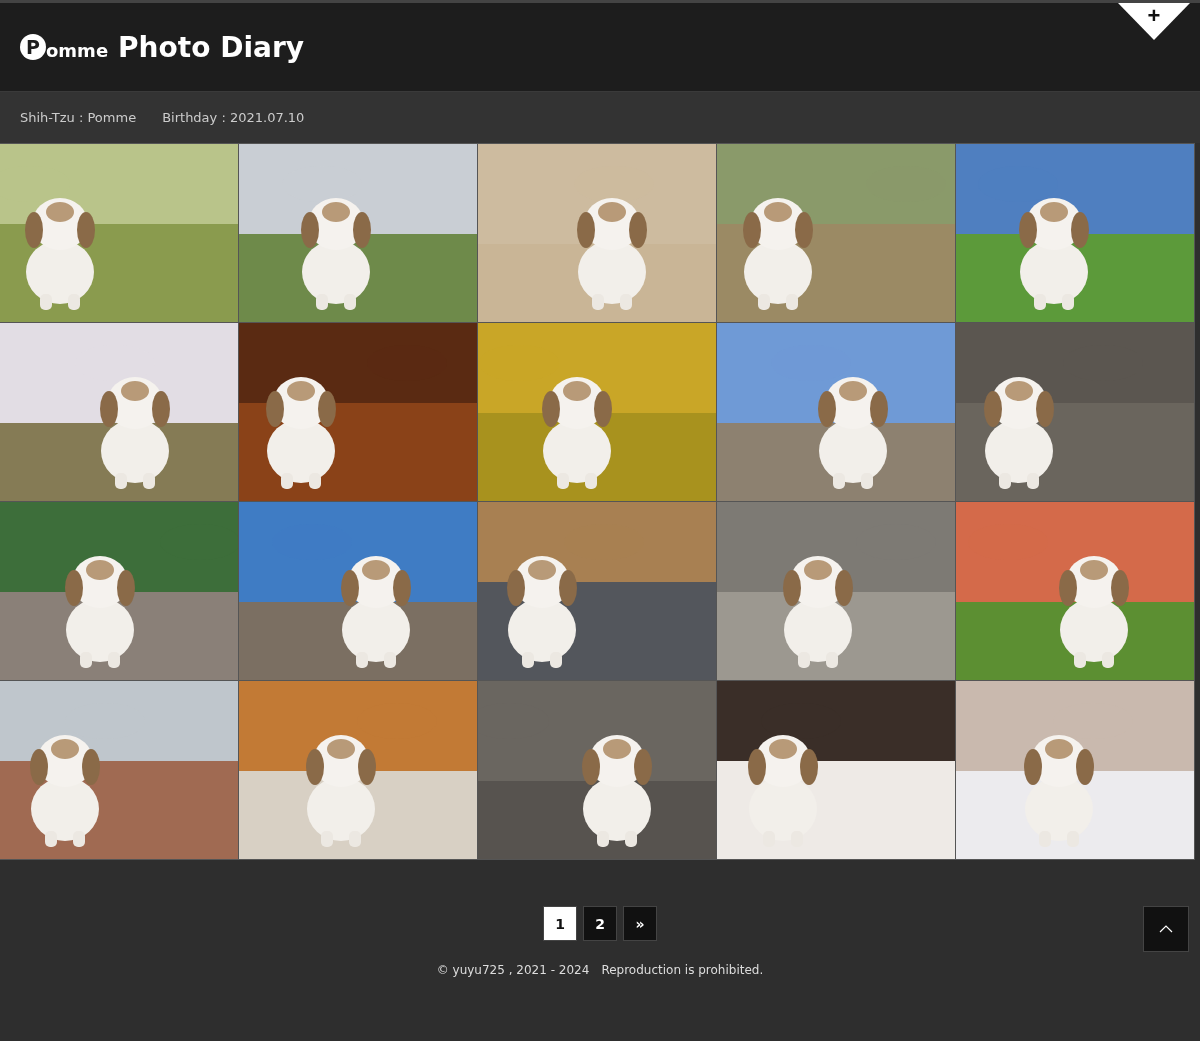 The width and height of the screenshot is (1200, 1041). What do you see at coordinates (33, 47) in the screenshot?
I see `logo-badge: P` at bounding box center [33, 47].